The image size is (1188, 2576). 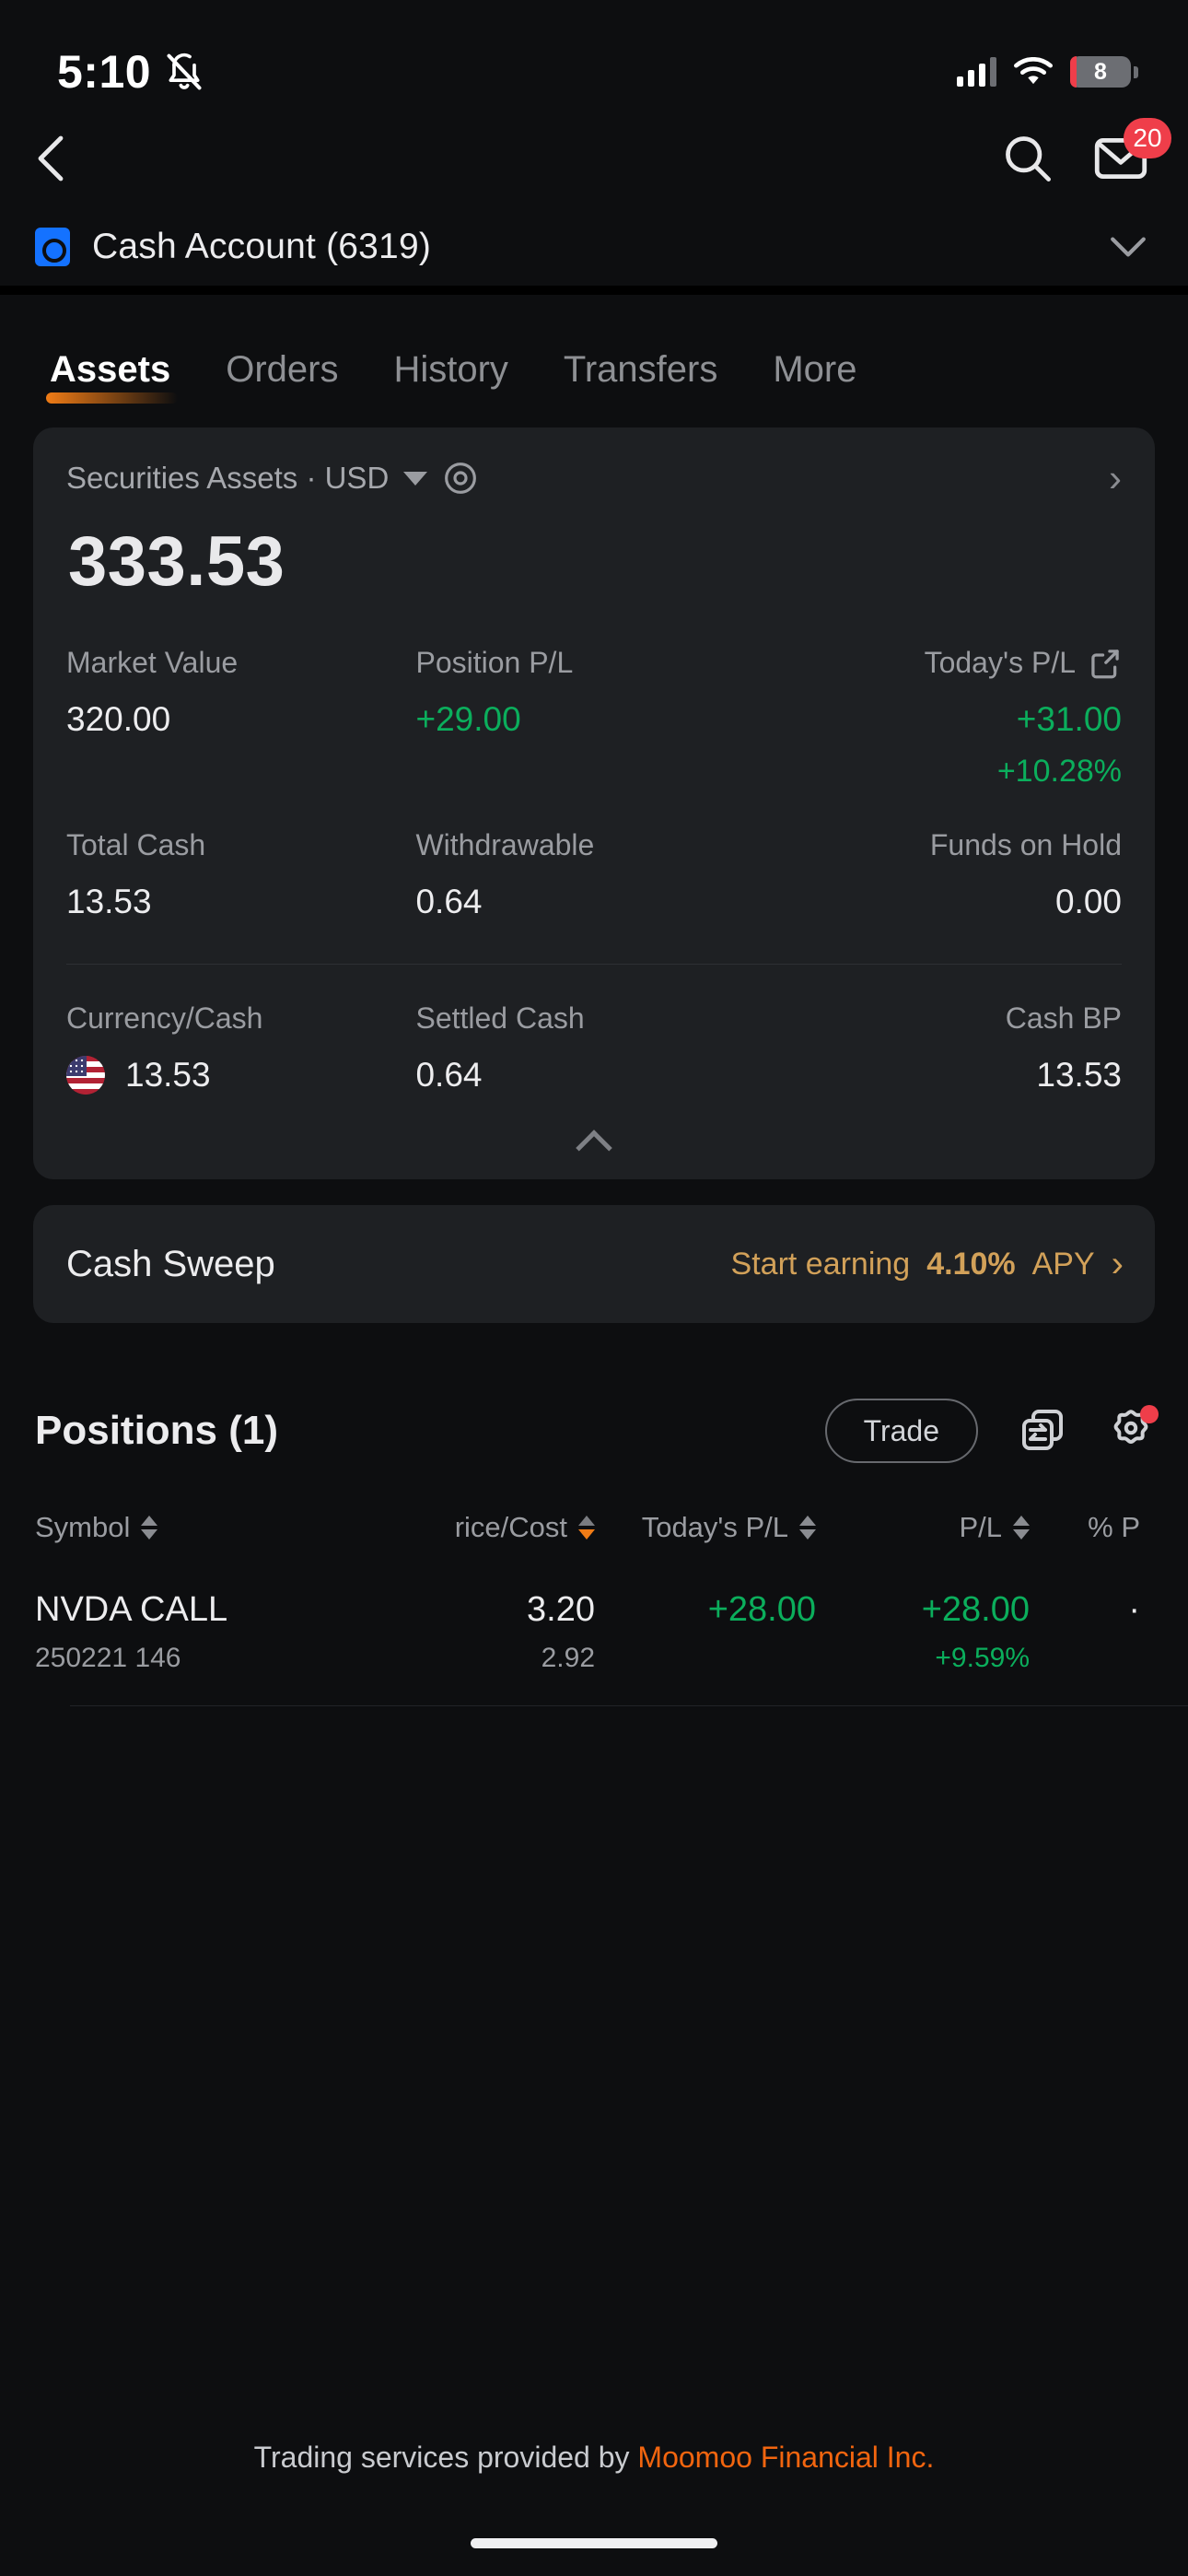 I want to click on chevron-up-icon, so click(x=594, y=1148).